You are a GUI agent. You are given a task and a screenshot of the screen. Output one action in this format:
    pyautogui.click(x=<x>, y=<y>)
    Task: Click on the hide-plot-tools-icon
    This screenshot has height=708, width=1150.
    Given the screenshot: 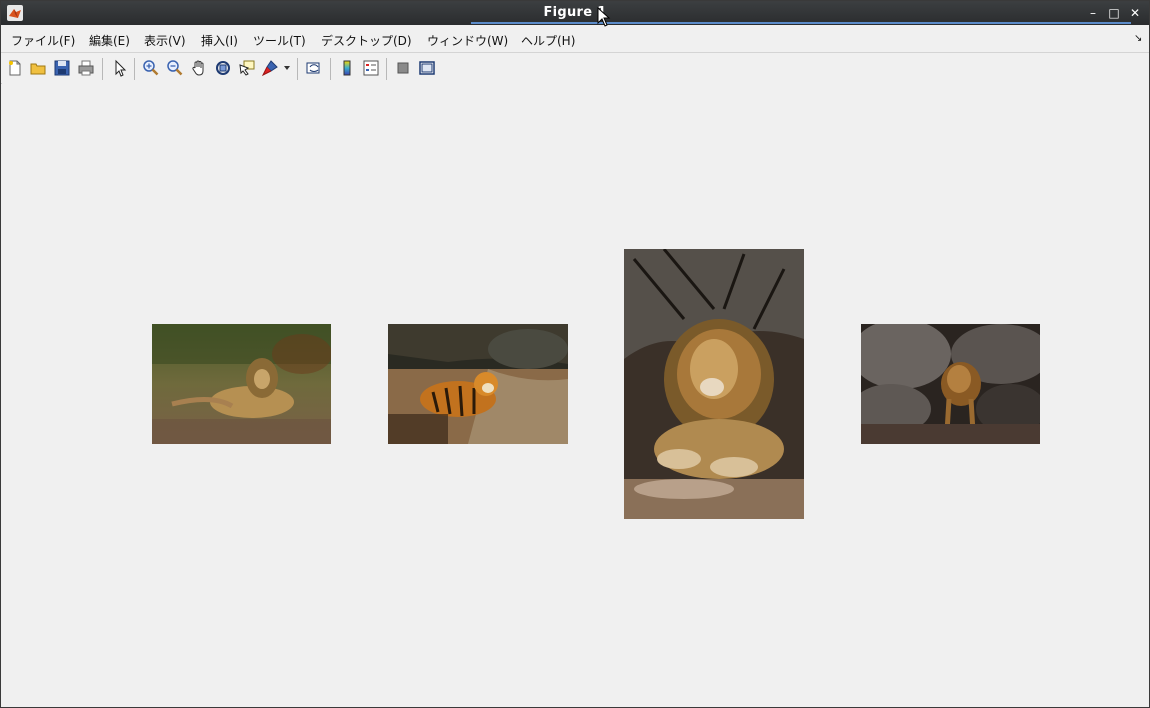 What is the action you would take?
    pyautogui.click(x=403, y=68)
    